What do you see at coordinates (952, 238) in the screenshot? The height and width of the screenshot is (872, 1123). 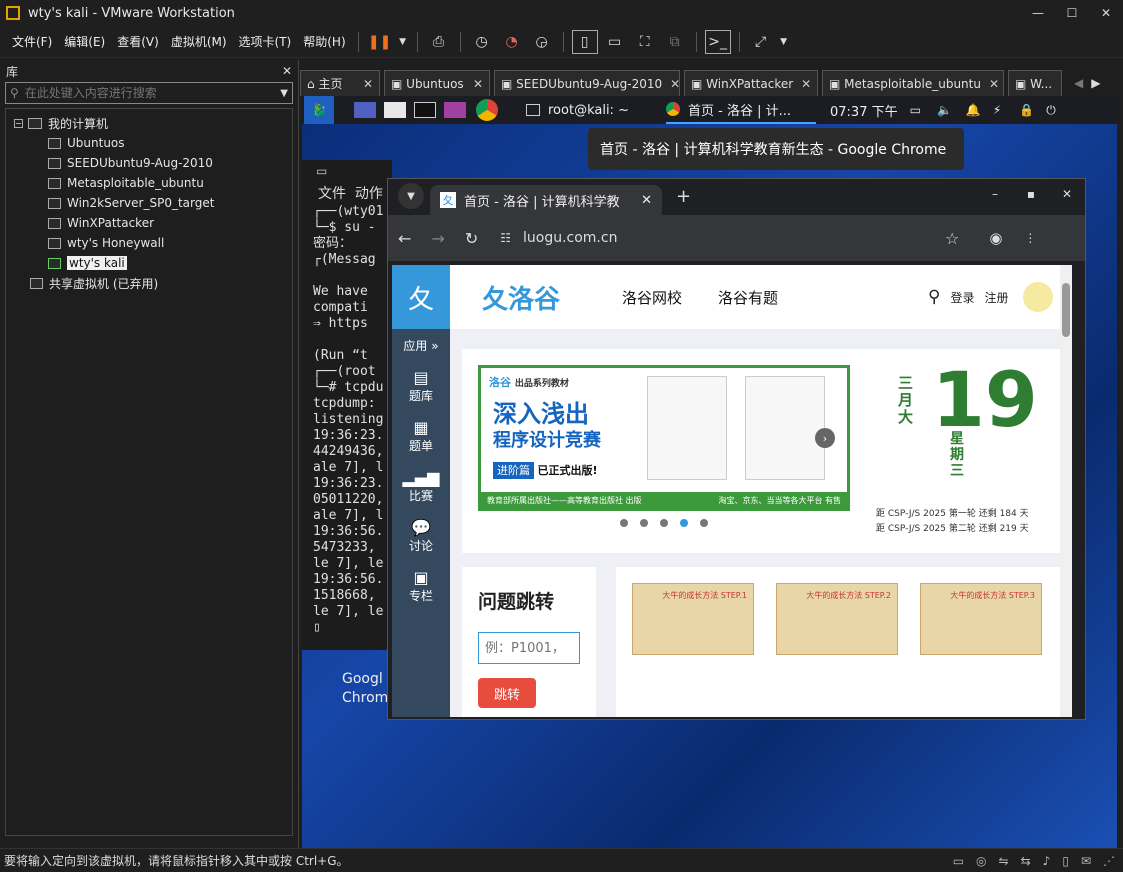 I see `bookmark-star-icon: ☆` at bounding box center [952, 238].